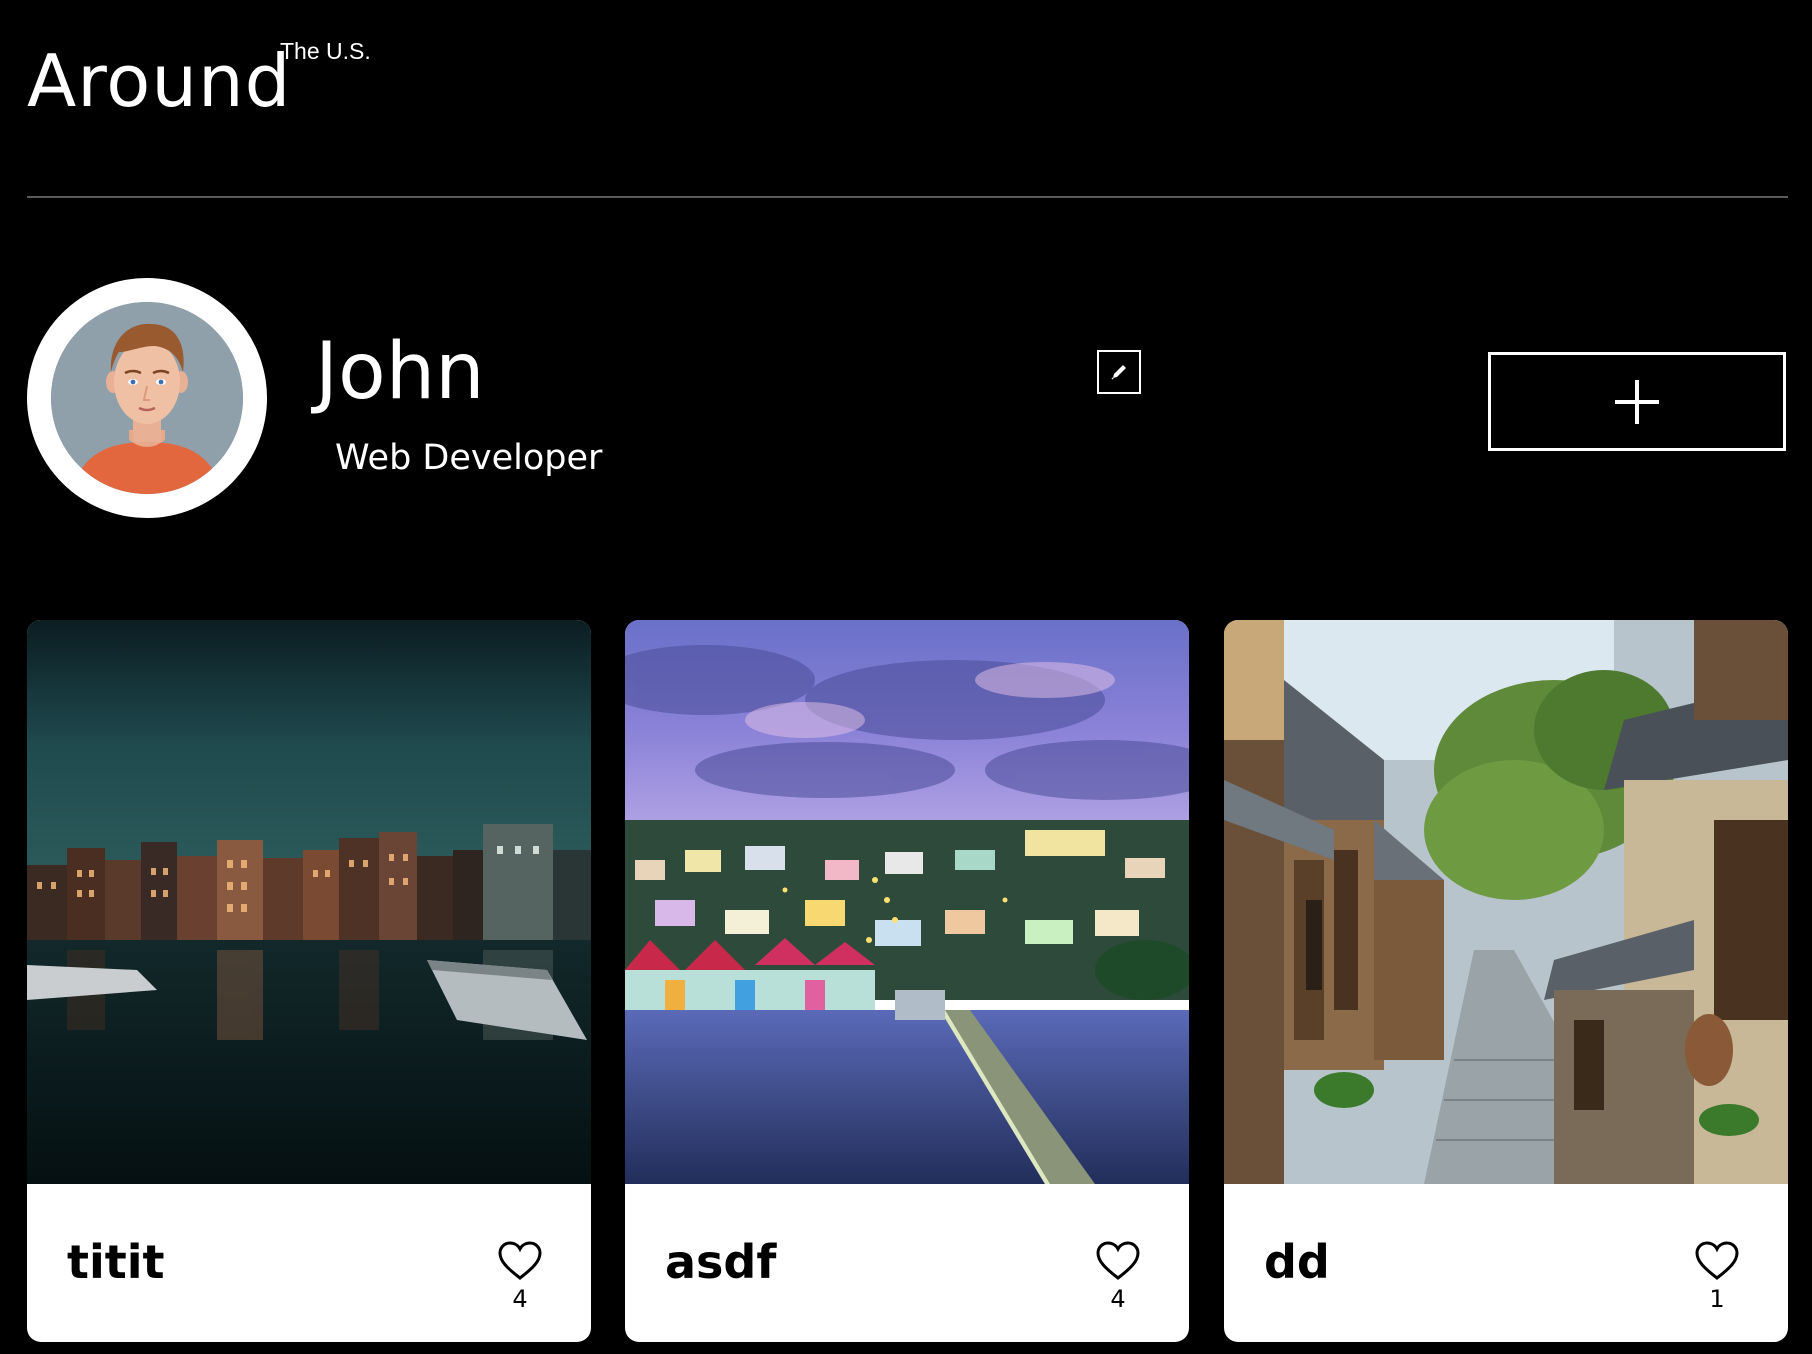 This screenshot has height=1354, width=1812. Describe the element at coordinates (325, 51) in the screenshot. I see `logo-superscript: The U.S.` at that location.